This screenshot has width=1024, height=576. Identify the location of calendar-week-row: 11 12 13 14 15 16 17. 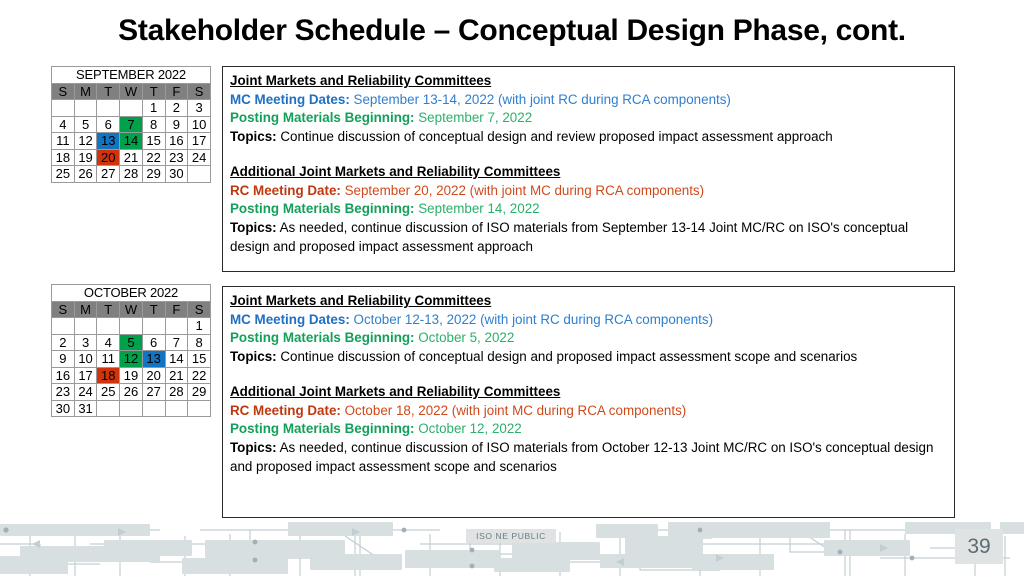
(131, 141).